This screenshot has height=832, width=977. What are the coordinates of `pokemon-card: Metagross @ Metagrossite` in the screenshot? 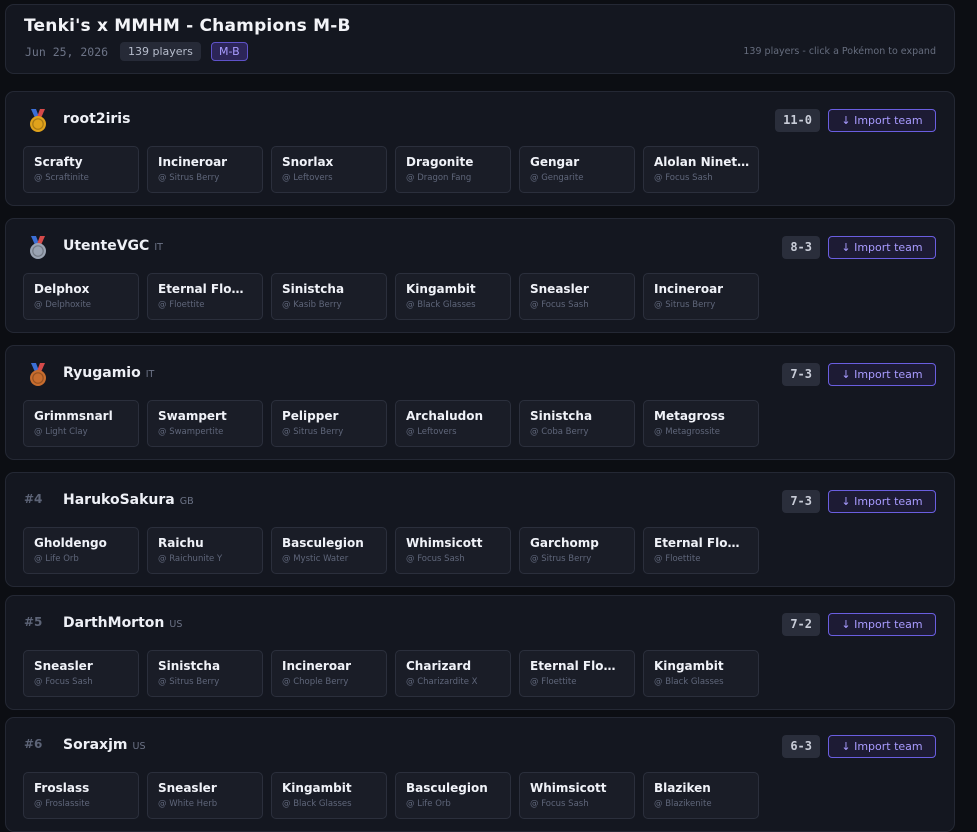 It's located at (701, 423).